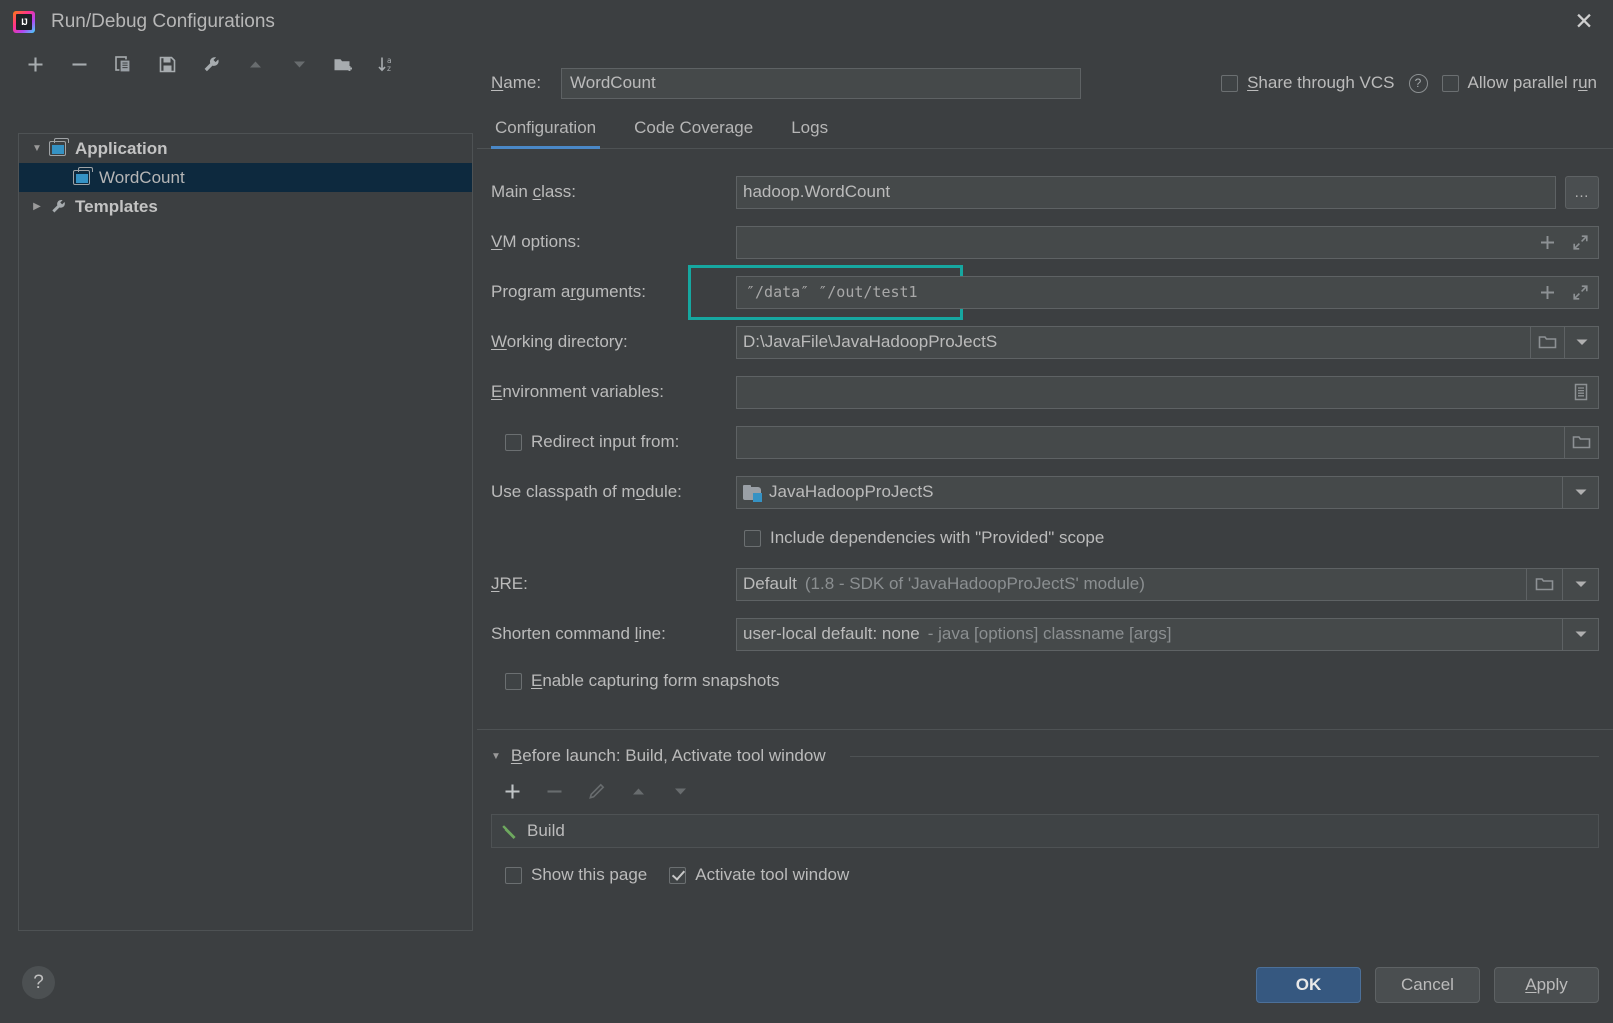 This screenshot has width=1613, height=1023. I want to click on vm-options-row: VM options:, so click(1045, 242).